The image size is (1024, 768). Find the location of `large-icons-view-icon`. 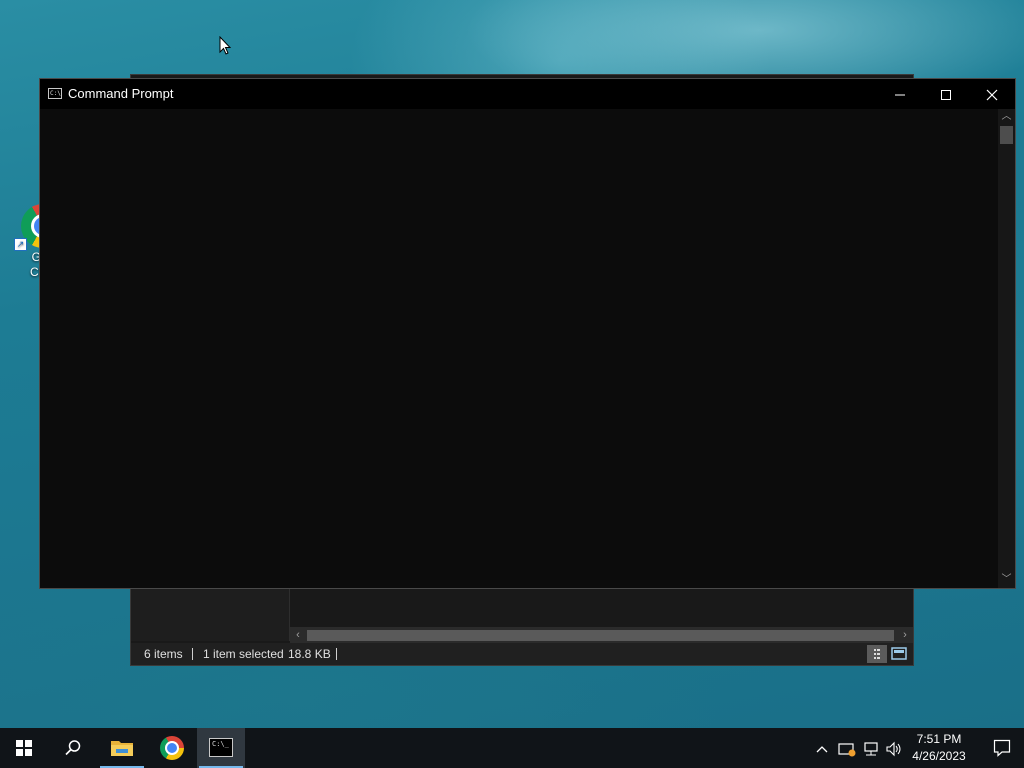

large-icons-view-icon is located at coordinates (899, 653).